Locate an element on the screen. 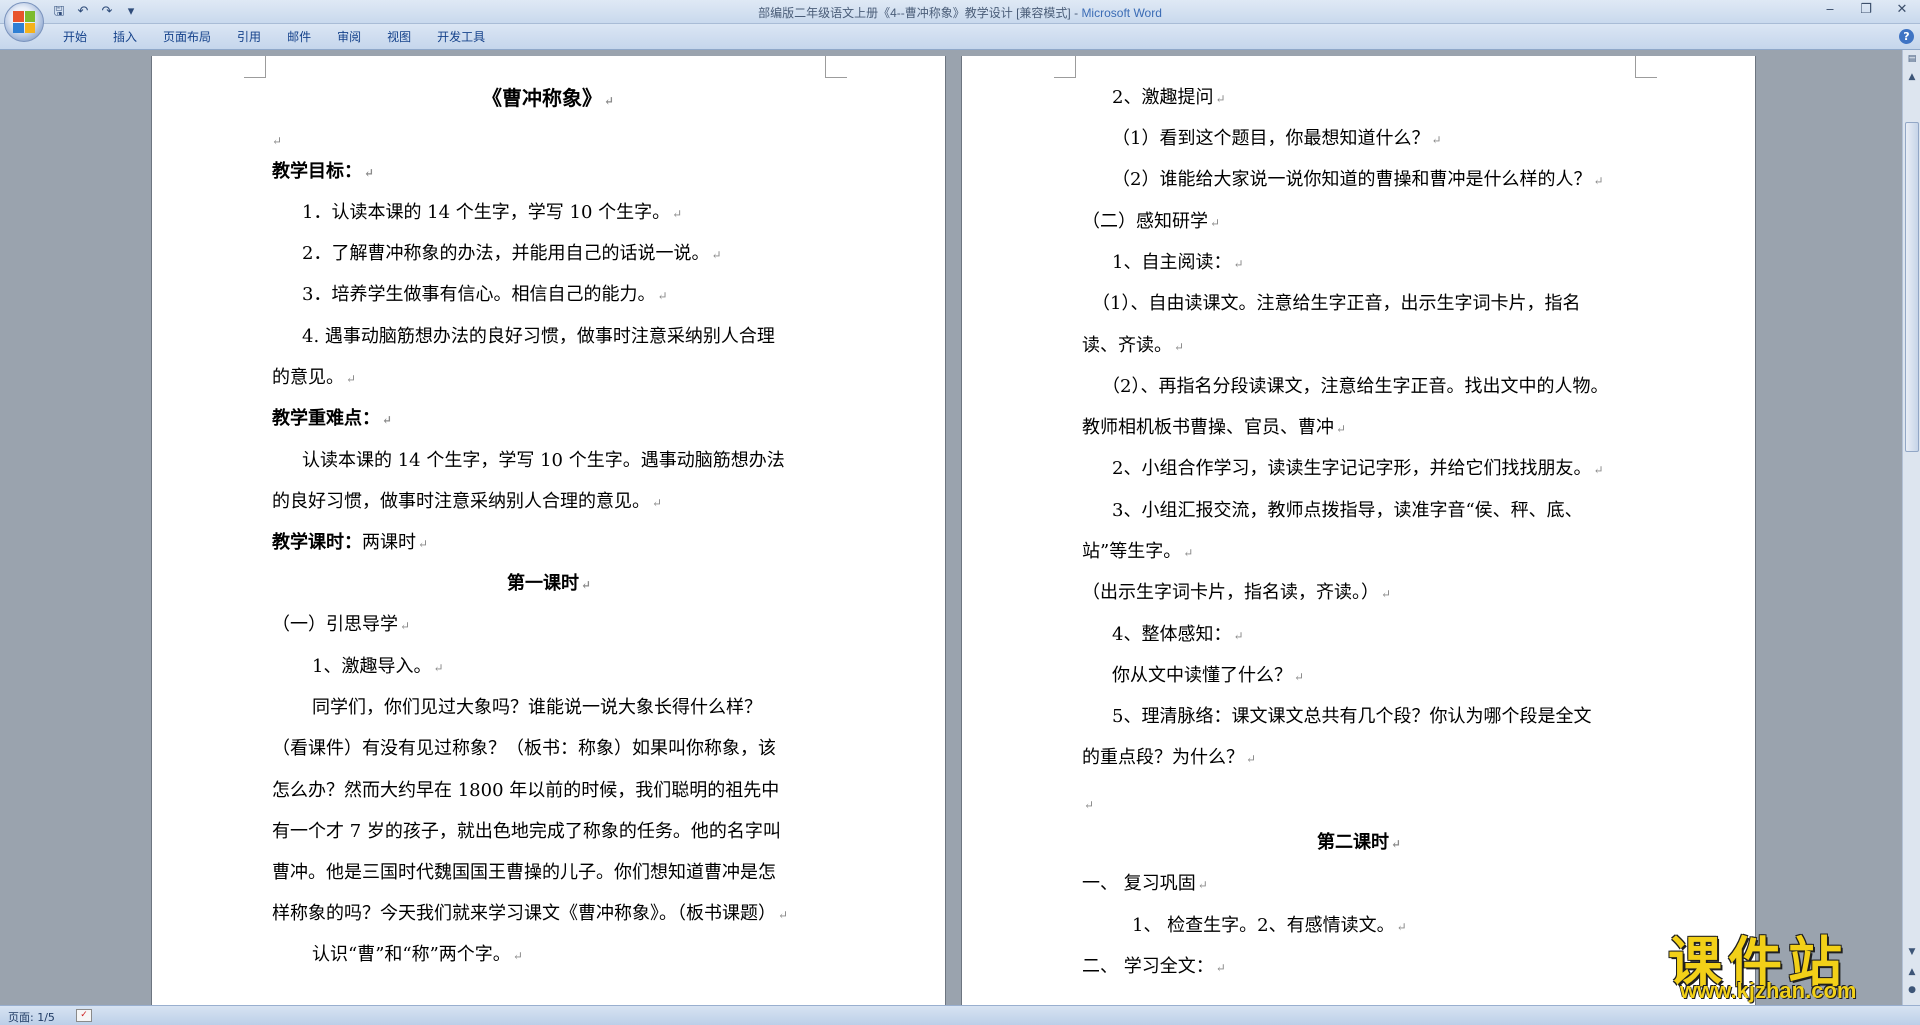 This screenshot has width=1920, height=1025. paragraph: 5、理清脉络：课文课文总共有几个段？你认为哪个段是全文 is located at coordinates (1352, 716).